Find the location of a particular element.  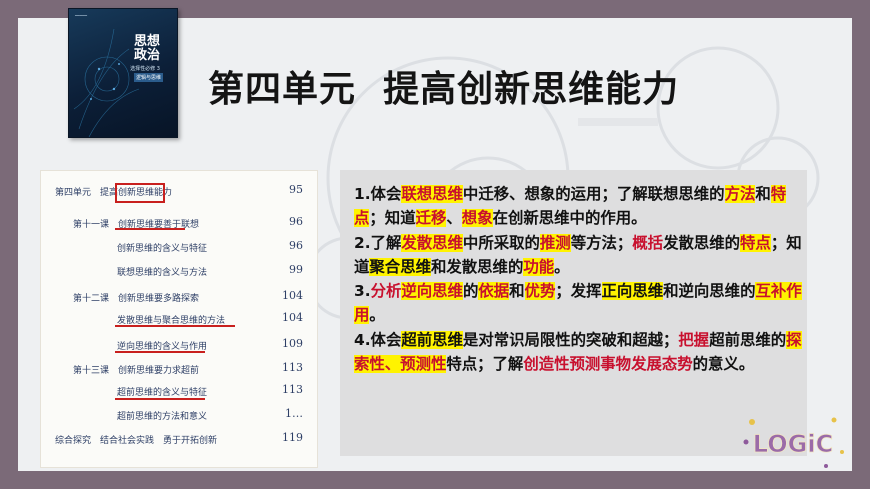

objective-highlight-segment: 概括 is located at coordinates (648, 242).